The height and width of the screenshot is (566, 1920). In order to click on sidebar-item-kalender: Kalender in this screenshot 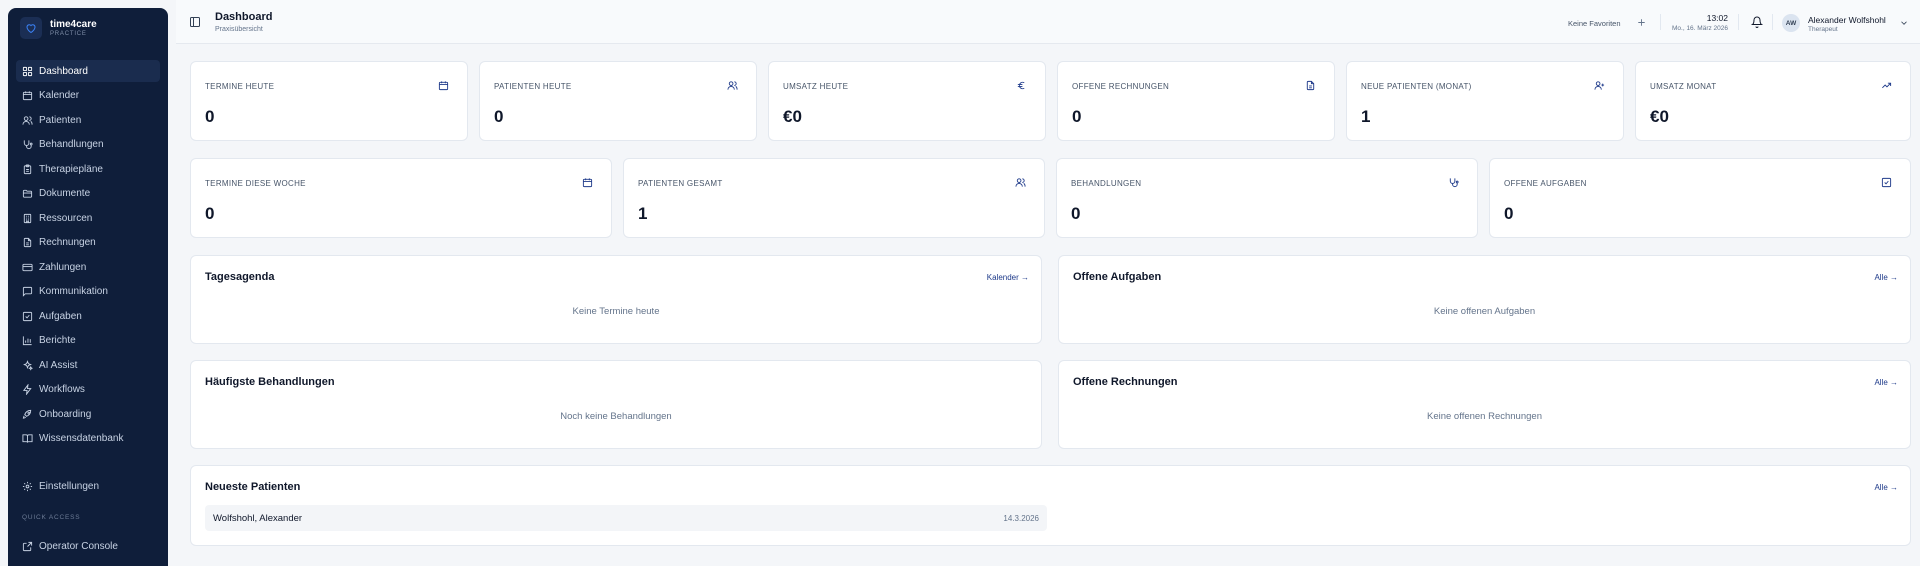, I will do `click(88, 96)`.